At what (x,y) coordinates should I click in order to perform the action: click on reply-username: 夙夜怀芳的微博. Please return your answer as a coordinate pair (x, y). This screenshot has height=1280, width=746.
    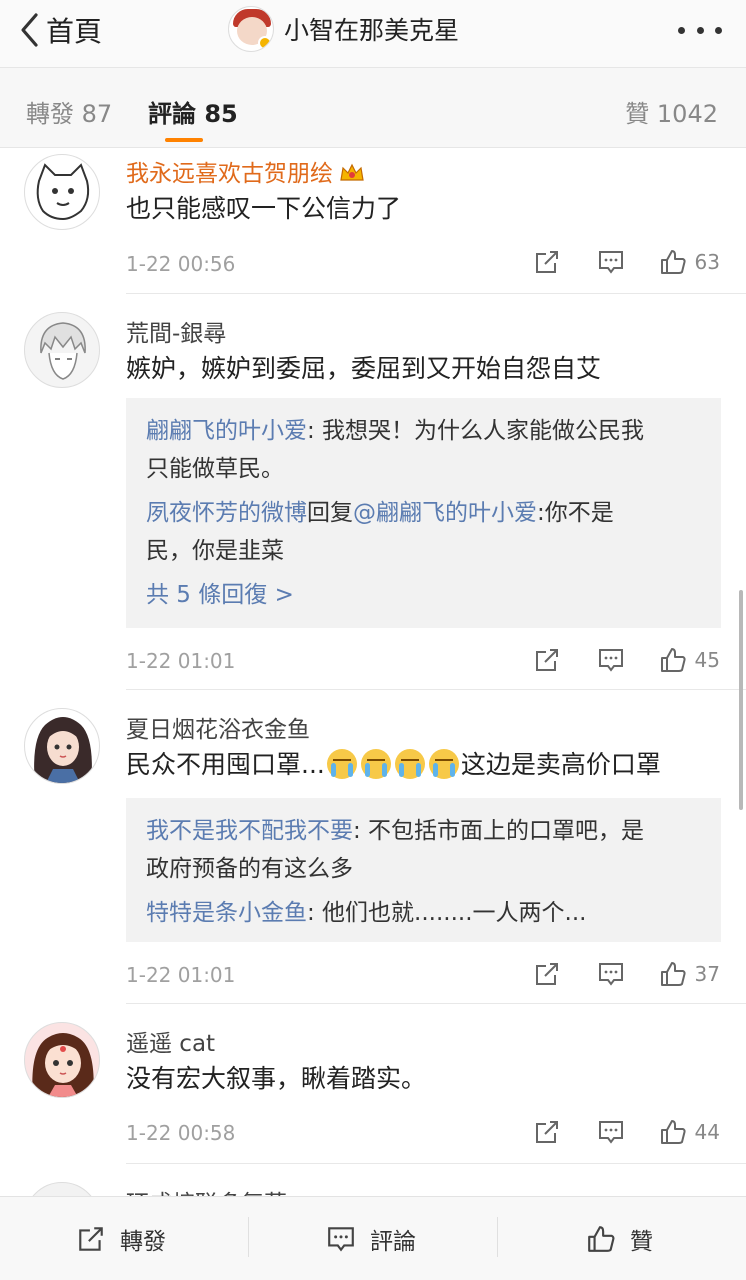
    Looking at the image, I should click on (226, 513).